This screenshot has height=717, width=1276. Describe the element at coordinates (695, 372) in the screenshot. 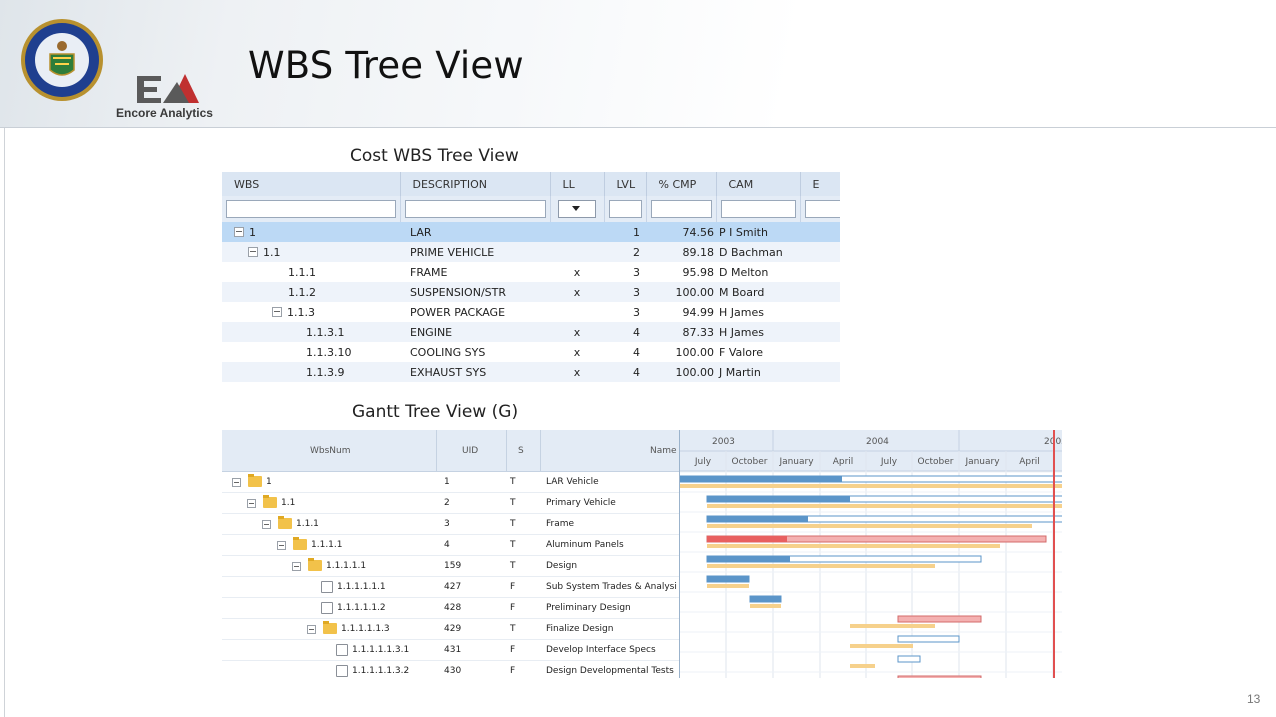

I see `cell-pct-cmp: 100.00` at that location.